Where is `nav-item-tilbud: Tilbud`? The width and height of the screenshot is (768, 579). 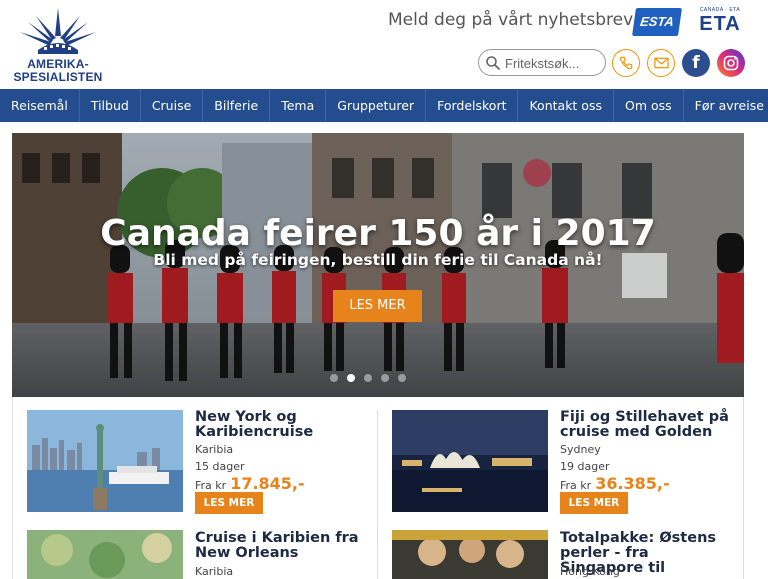
nav-item-tilbud: Tilbud is located at coordinates (110, 105).